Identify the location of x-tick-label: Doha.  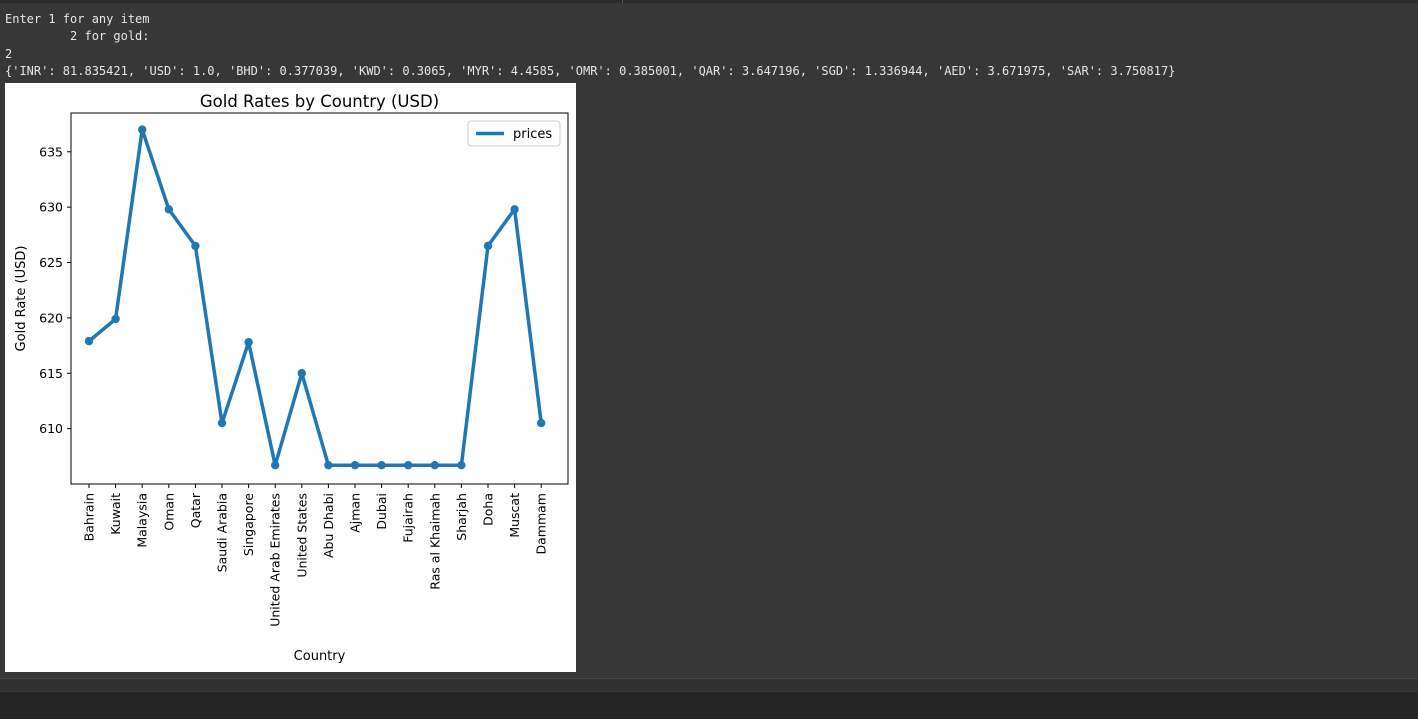
(488, 509).